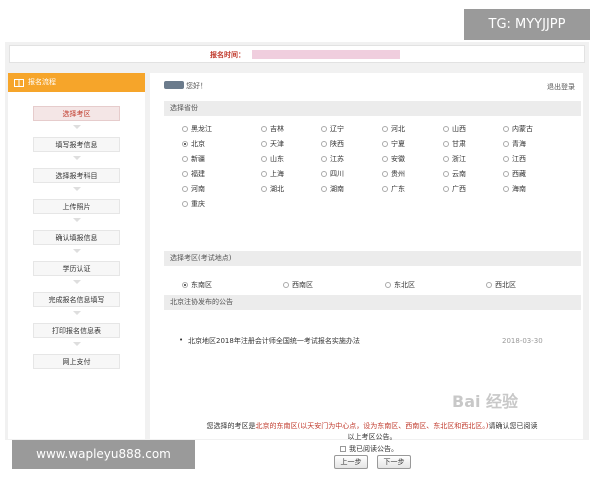  What do you see at coordinates (393, 129) in the screenshot?
I see `province-radio: 河北` at bounding box center [393, 129].